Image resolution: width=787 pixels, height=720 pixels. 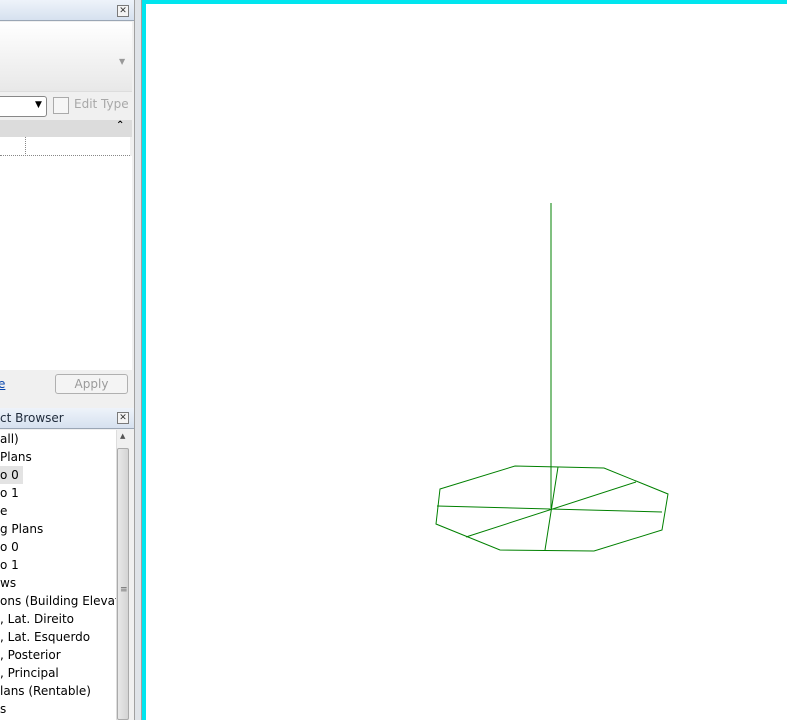 What do you see at coordinates (549, 509) in the screenshot?
I see `inner-line` at bounding box center [549, 509].